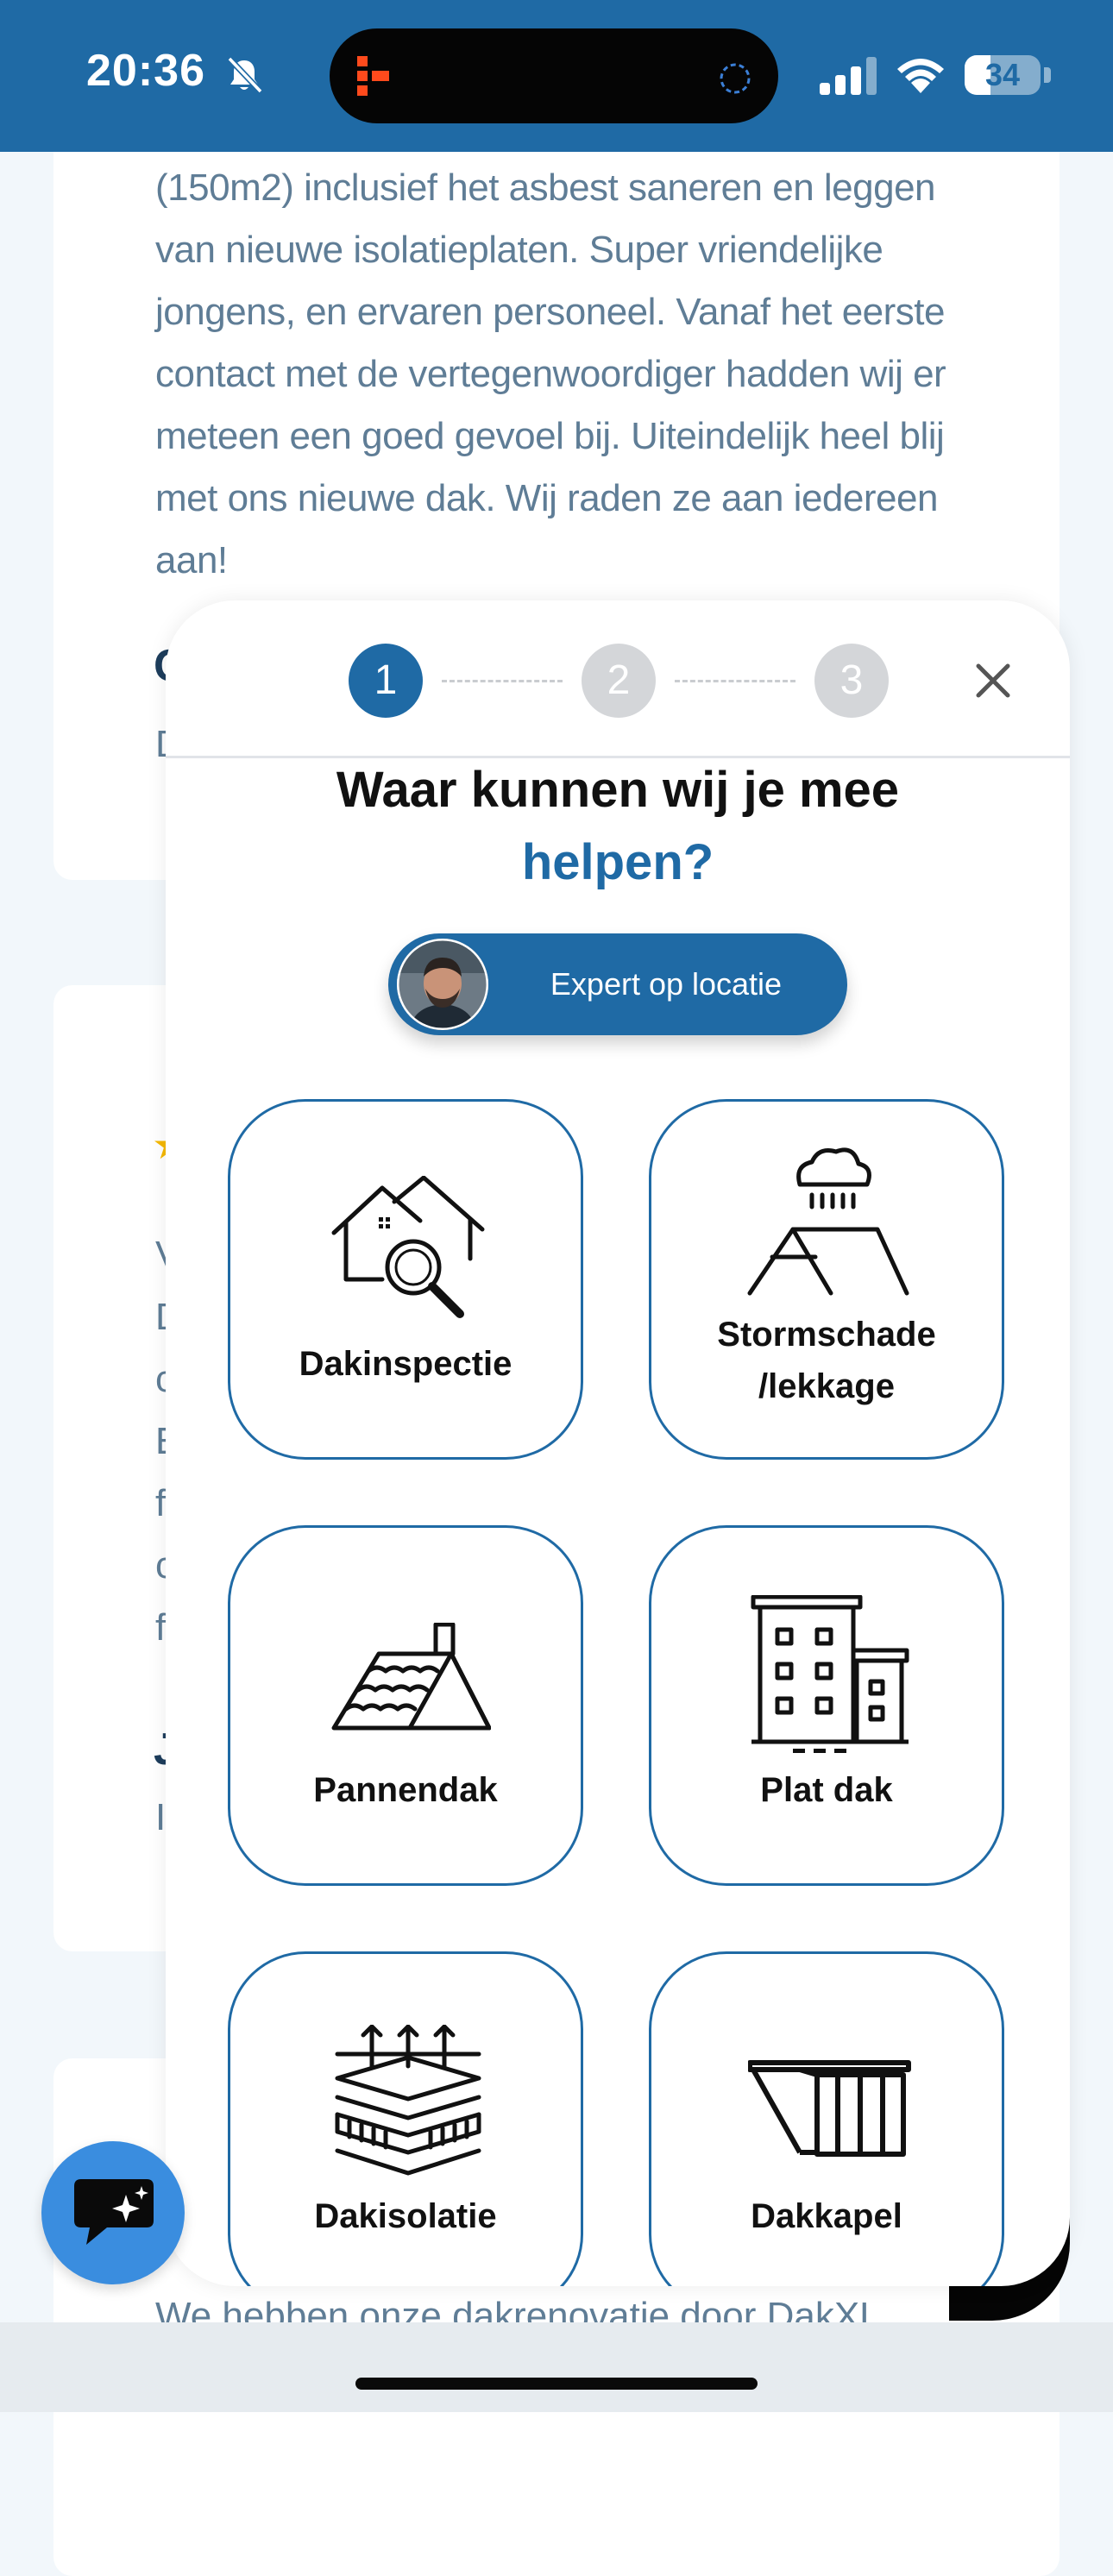 Image resolution: width=1113 pixels, height=2576 pixels. I want to click on service-tile-dakkapel: Dakkapel, so click(826, 2118).